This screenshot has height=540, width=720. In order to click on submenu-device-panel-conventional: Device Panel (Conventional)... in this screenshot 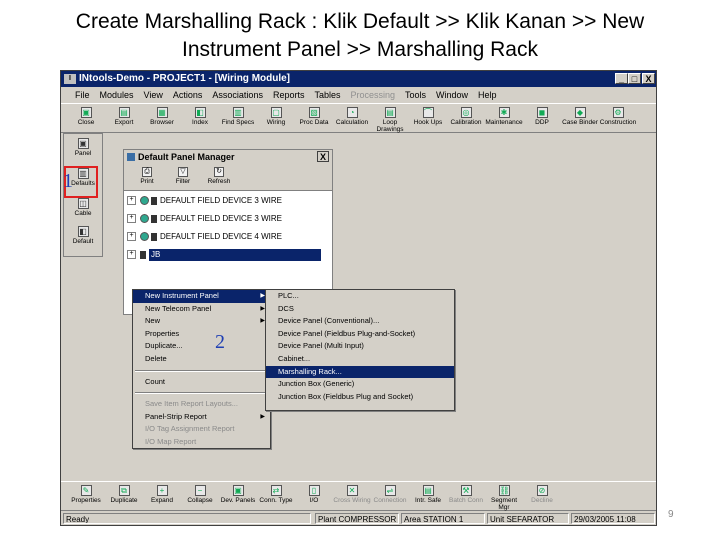, I will do `click(360, 321)`.